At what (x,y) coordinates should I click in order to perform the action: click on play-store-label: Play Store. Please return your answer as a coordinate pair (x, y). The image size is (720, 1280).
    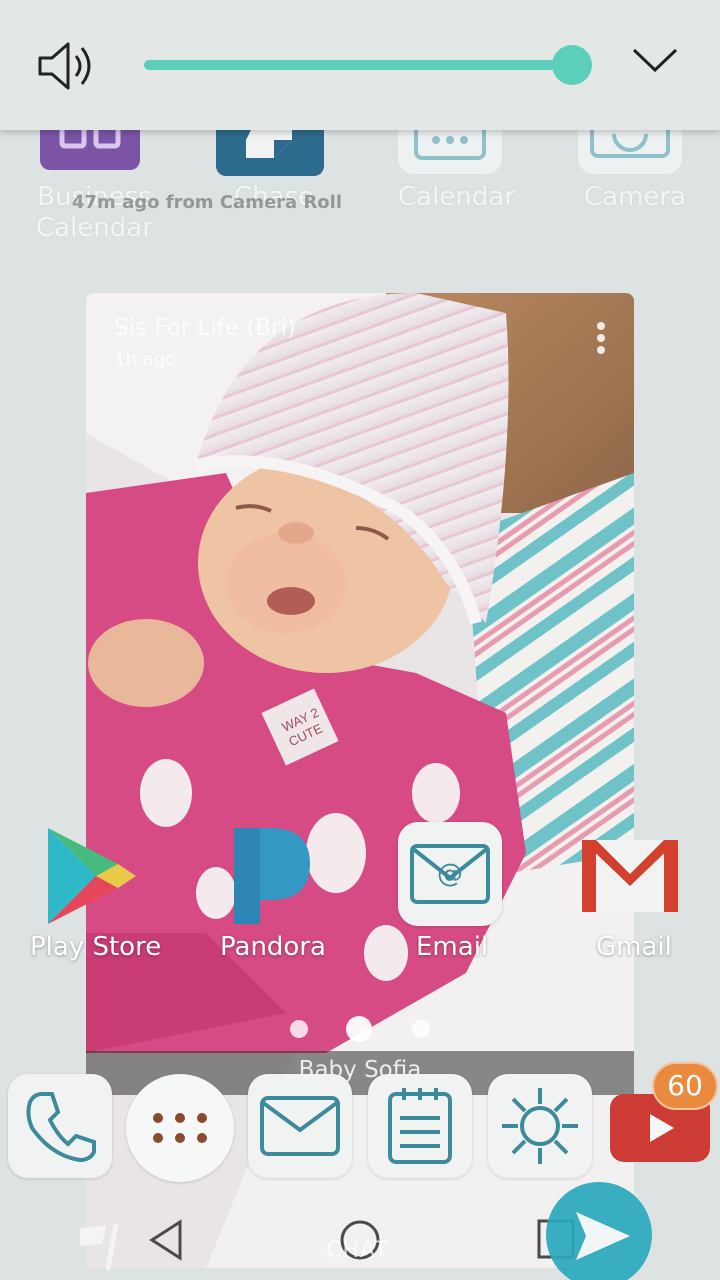
    Looking at the image, I should click on (96, 947).